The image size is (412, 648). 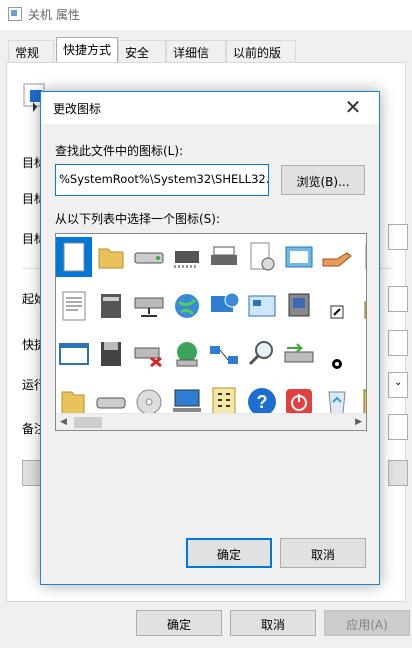 I want to click on dialog-title: 更改图标, so click(x=77, y=109).